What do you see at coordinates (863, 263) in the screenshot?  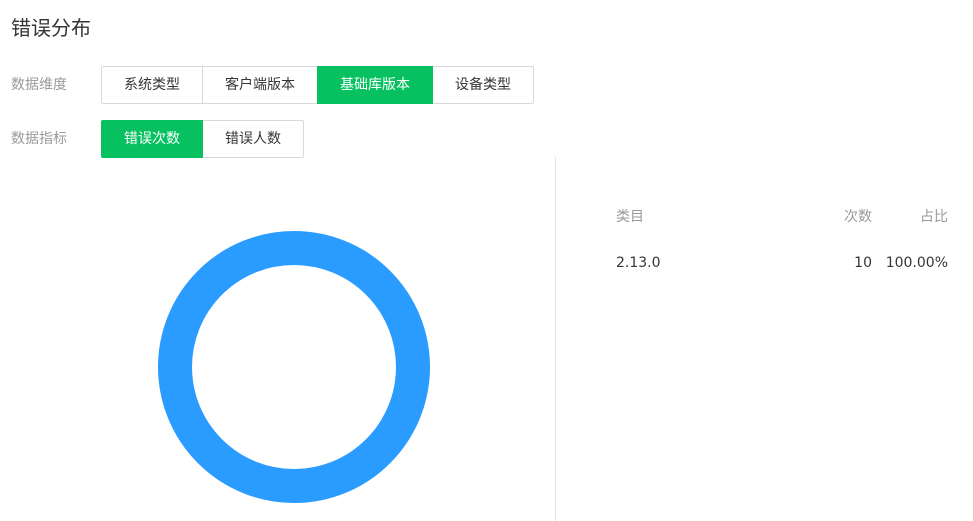 I see `row-count: 10` at bounding box center [863, 263].